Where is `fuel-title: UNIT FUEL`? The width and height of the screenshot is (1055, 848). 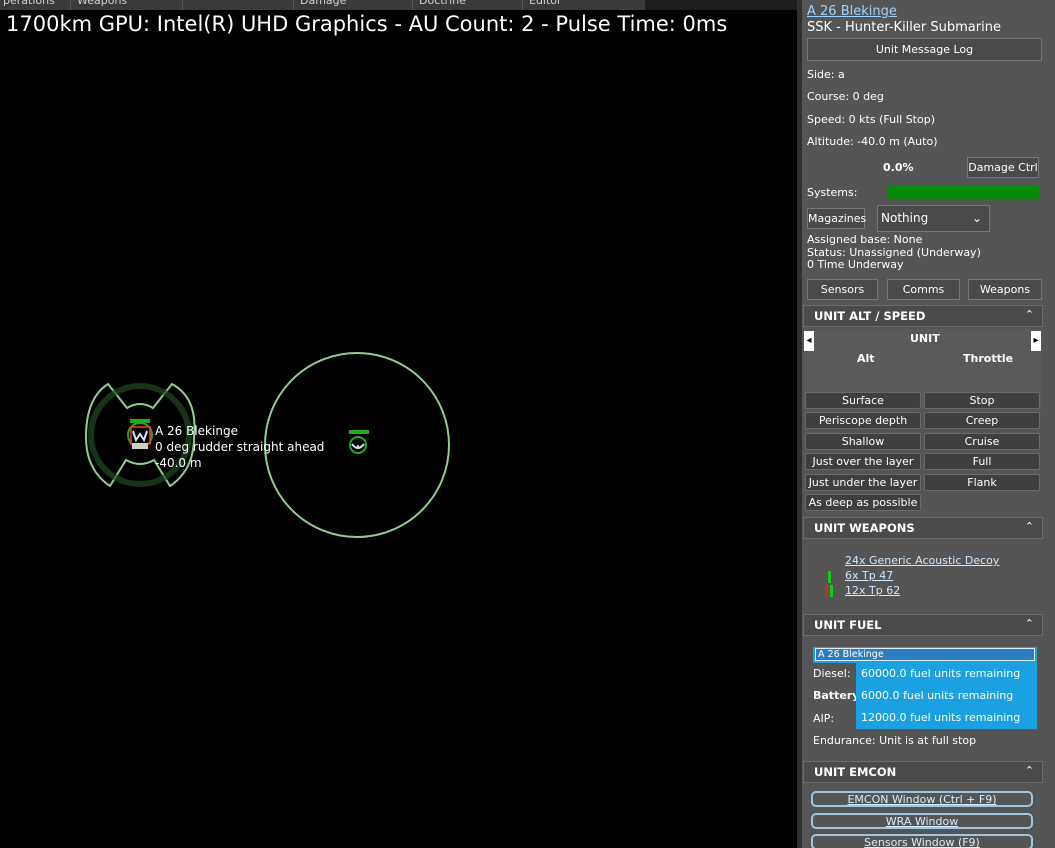
fuel-title: UNIT FUEL is located at coordinates (848, 625).